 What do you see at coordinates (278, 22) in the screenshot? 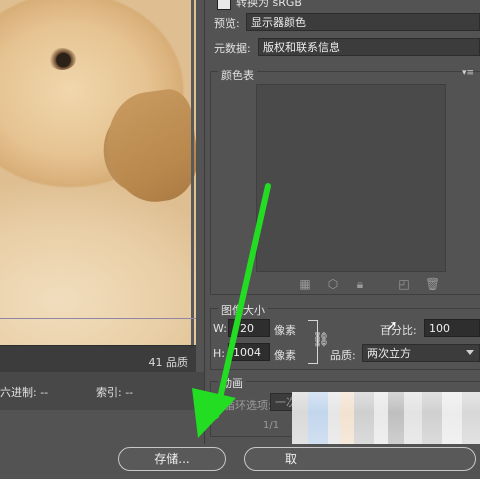
I see `preview-select-value: 显示器颜色` at bounding box center [278, 22].